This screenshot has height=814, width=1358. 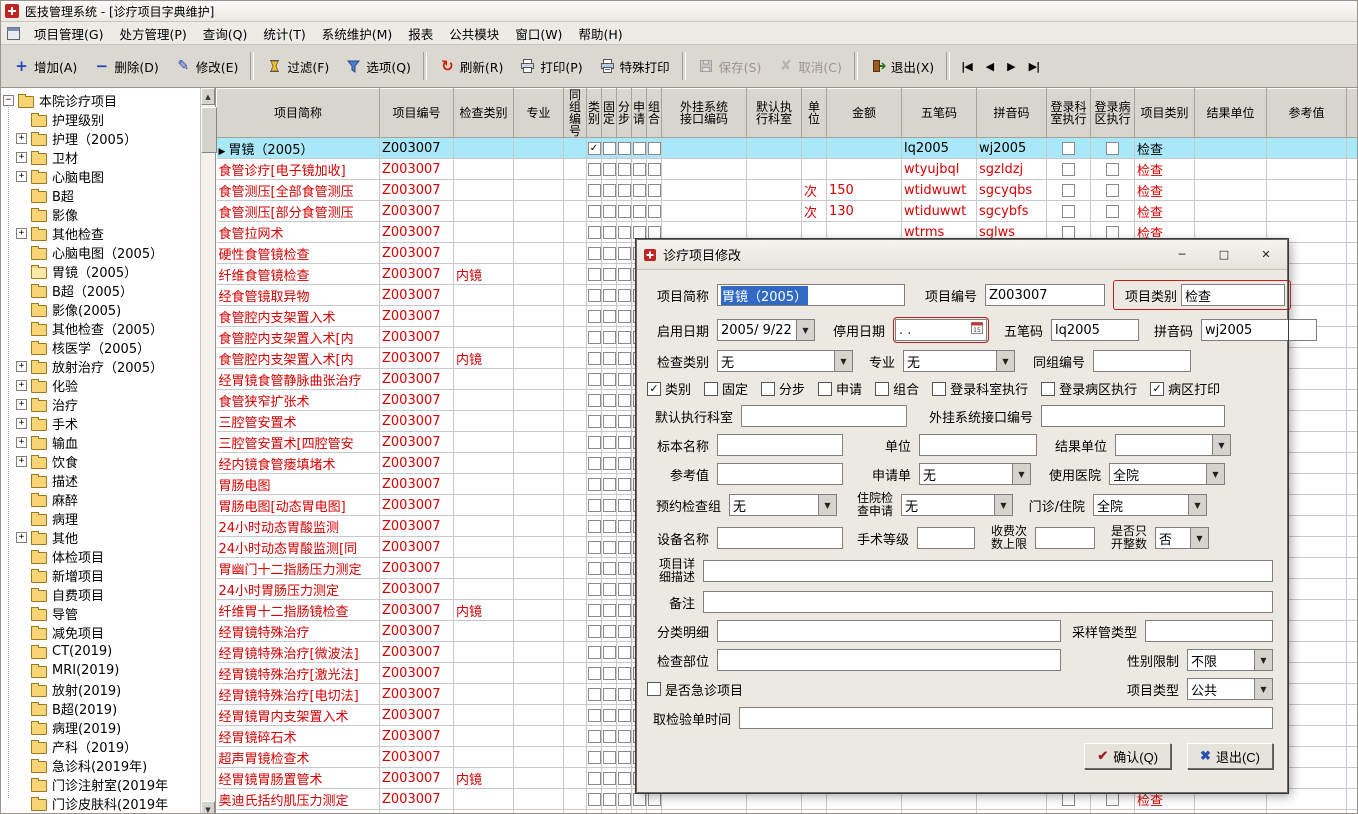 I want to click on result-unit-select: ▼, so click(x=1173, y=445).